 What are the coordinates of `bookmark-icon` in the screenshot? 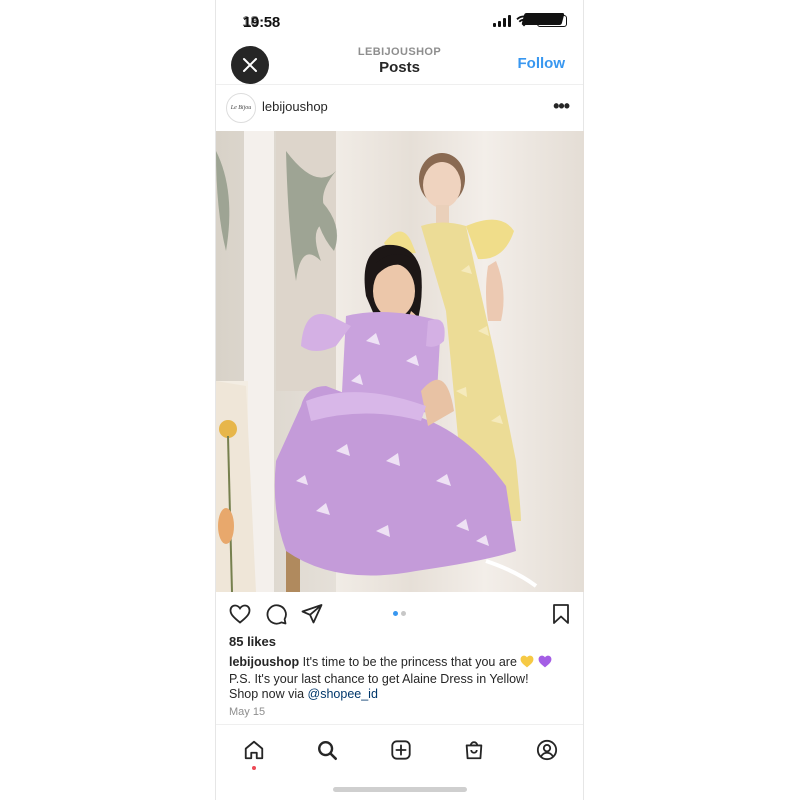 It's located at (561, 614).